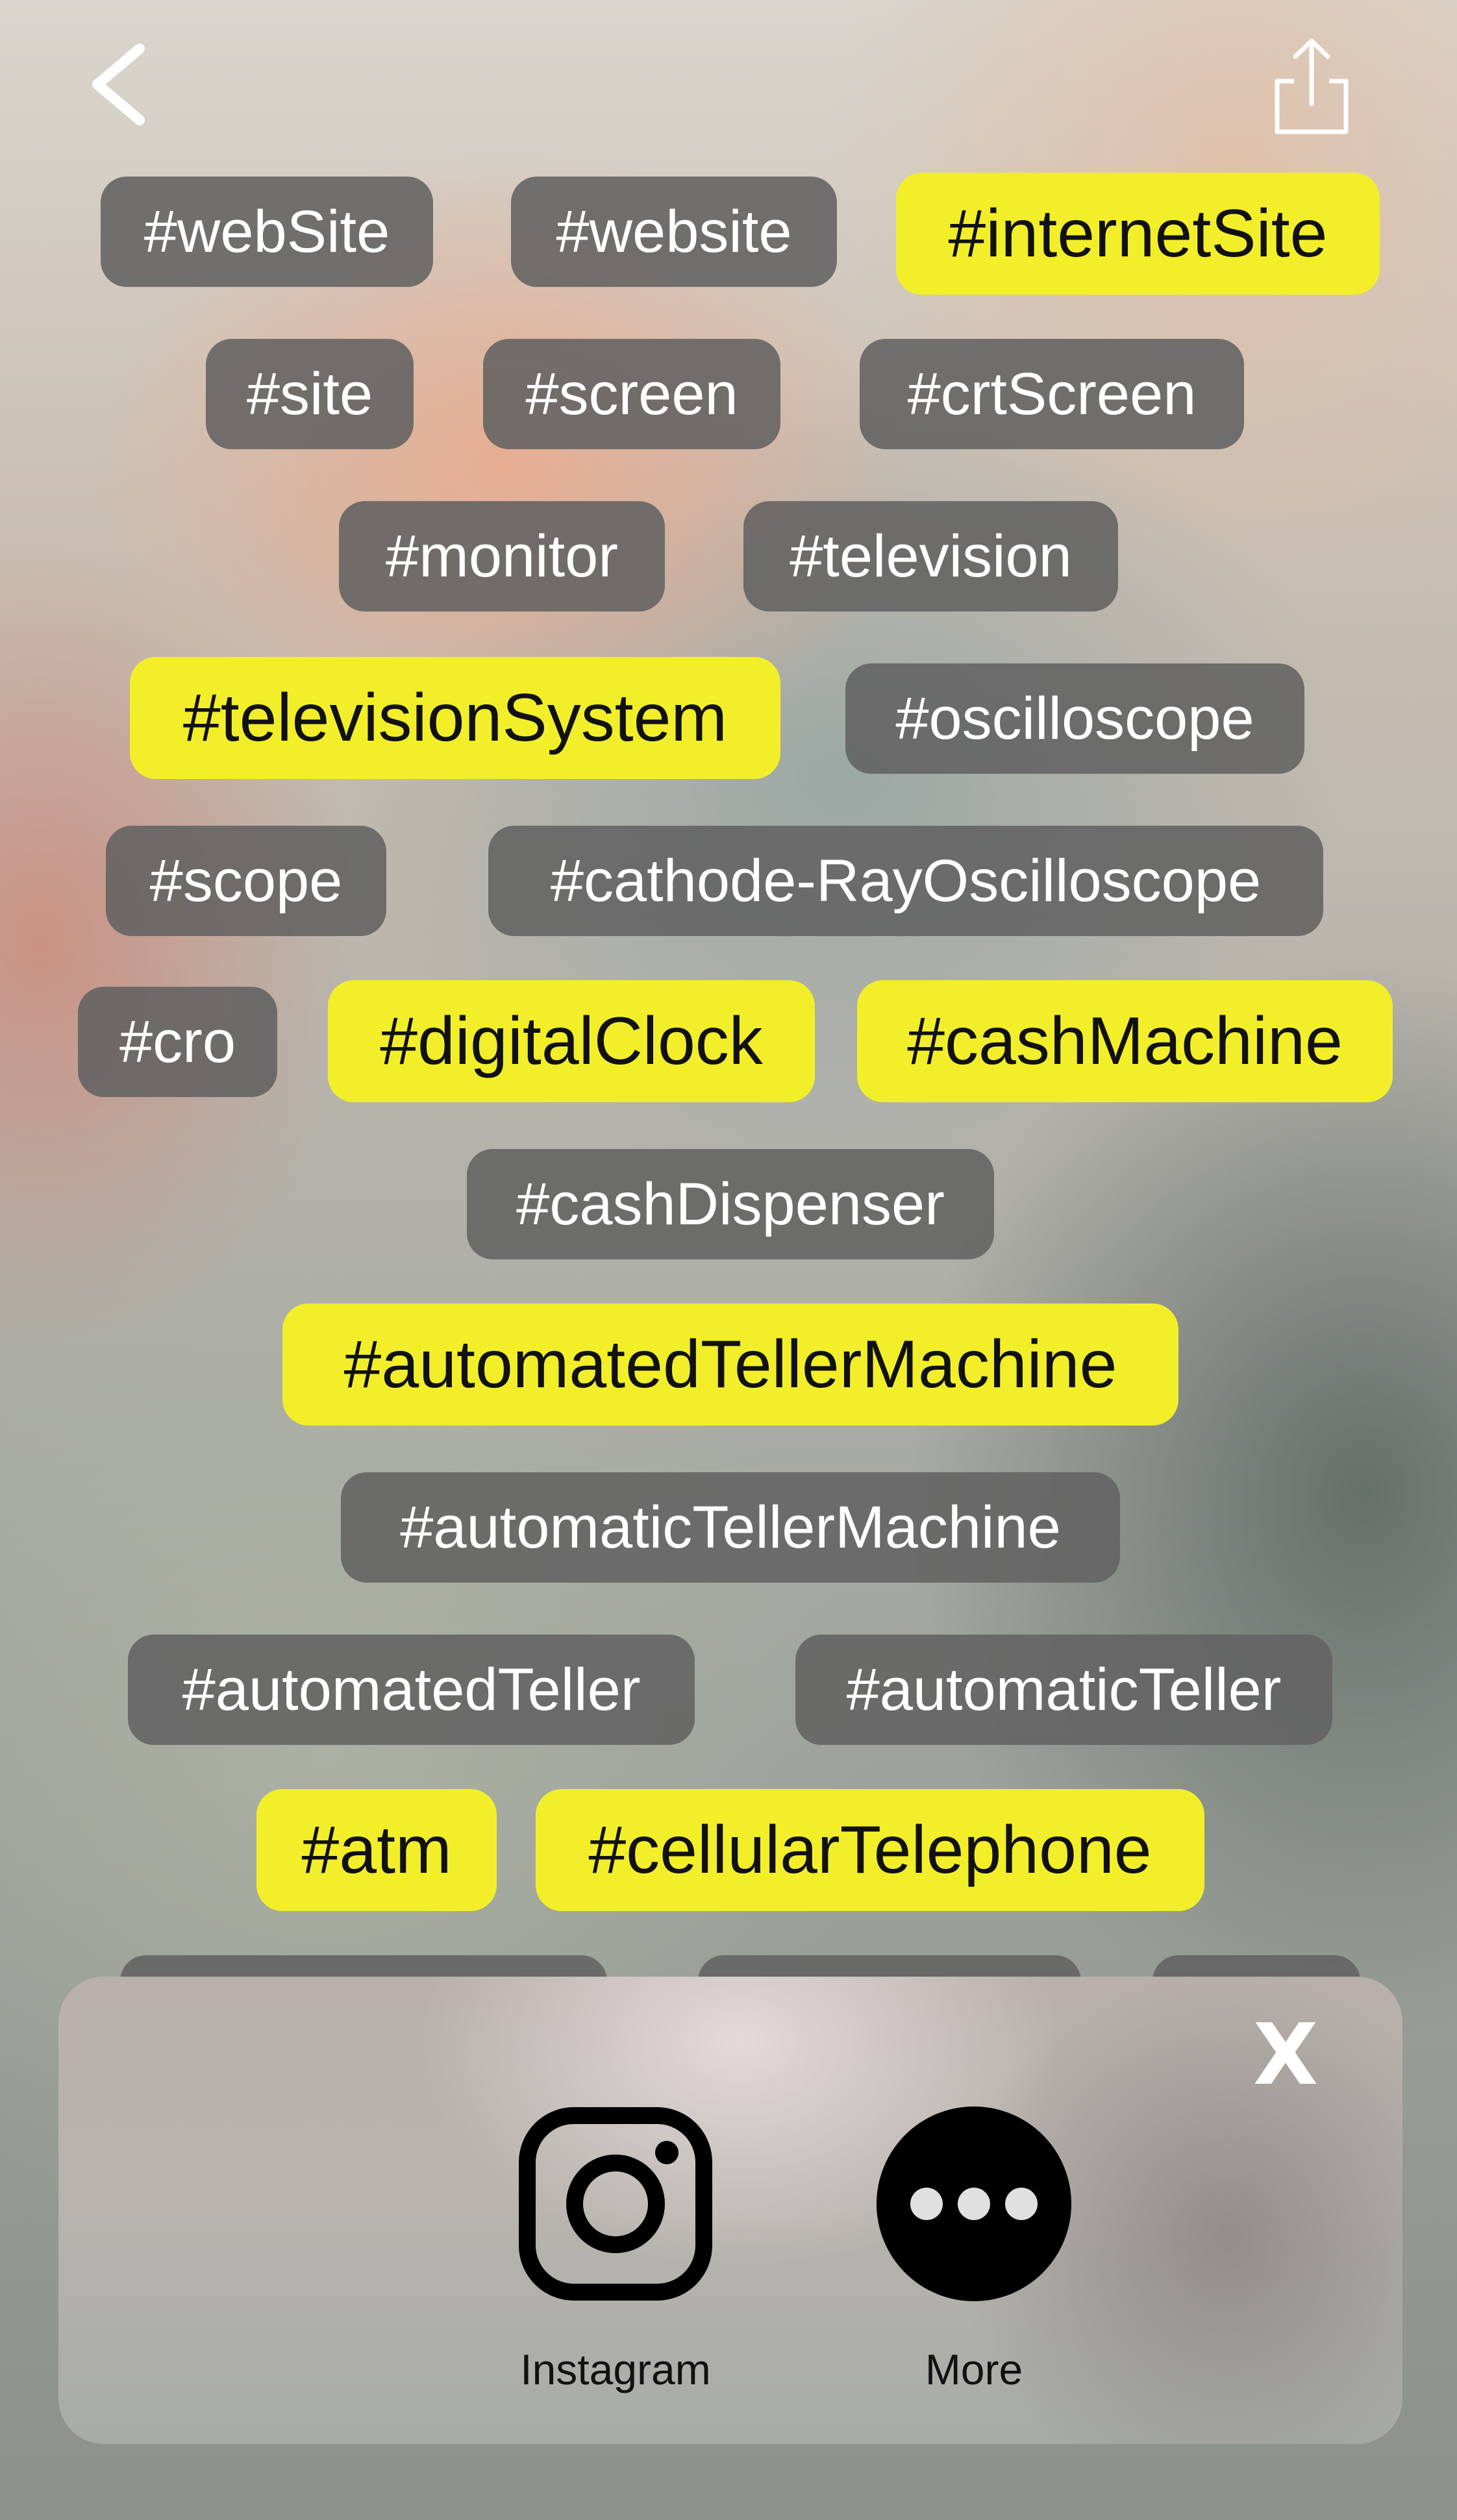 Image resolution: width=1457 pixels, height=2520 pixels. Describe the element at coordinates (571, 1041) in the screenshot. I see `hashtag-chip-highlighted: #digitalClock` at that location.